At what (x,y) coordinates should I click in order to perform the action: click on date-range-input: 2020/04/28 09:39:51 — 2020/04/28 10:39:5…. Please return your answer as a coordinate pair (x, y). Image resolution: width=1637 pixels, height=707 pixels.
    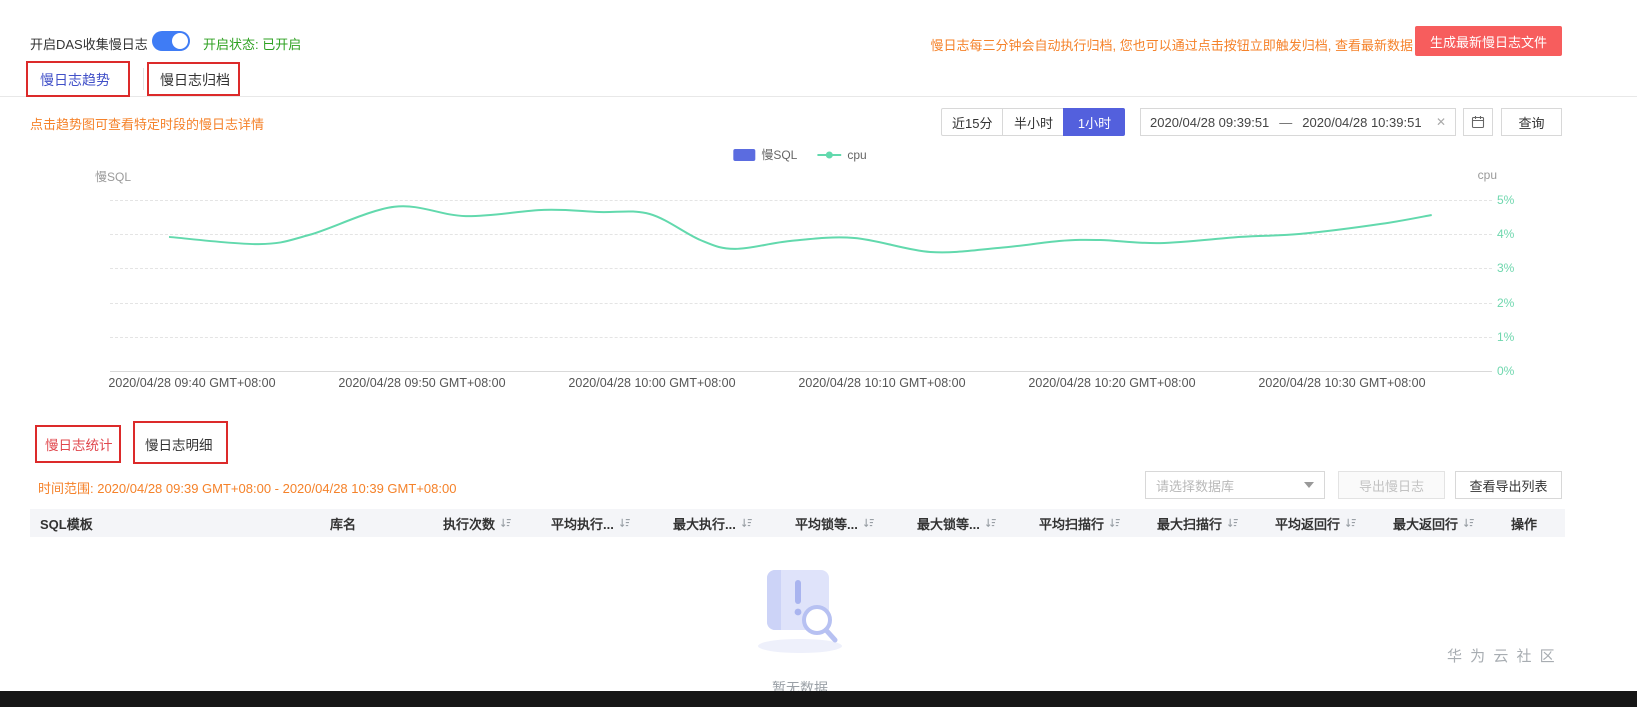
    Looking at the image, I should click on (1298, 122).